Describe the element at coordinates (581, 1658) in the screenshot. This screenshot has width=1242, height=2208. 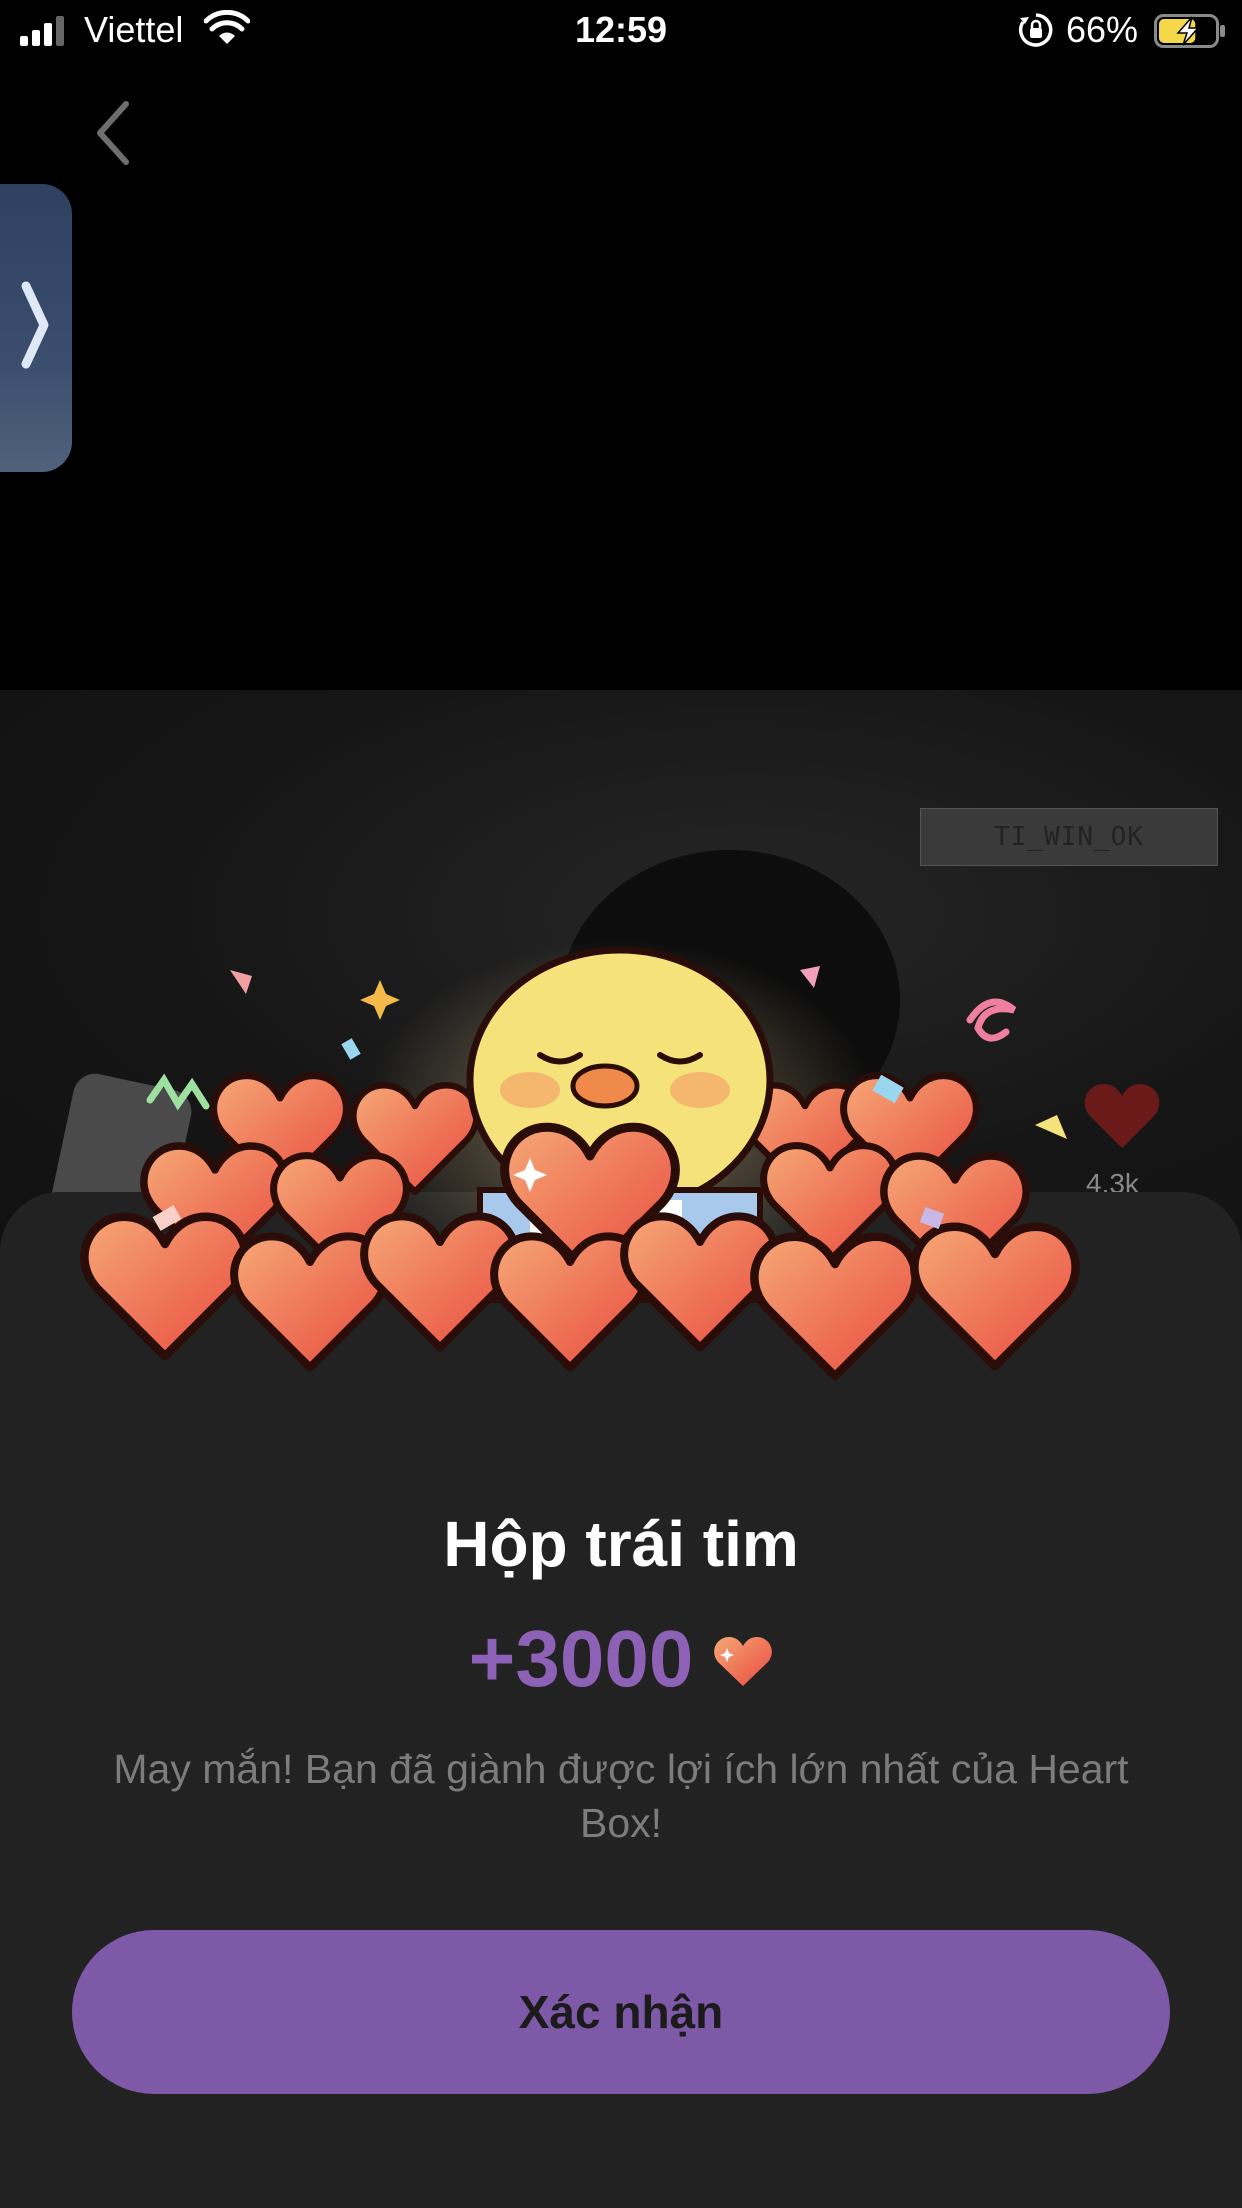
I see `reward-amount: +3000` at that location.